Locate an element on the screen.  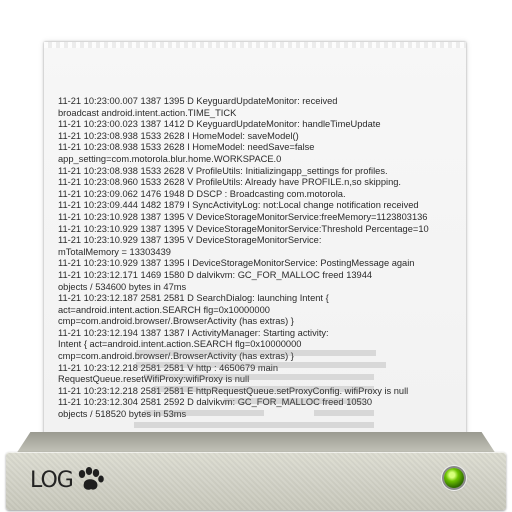
log-line: mTotalMemory = 13303439 is located at coordinates (114, 251).